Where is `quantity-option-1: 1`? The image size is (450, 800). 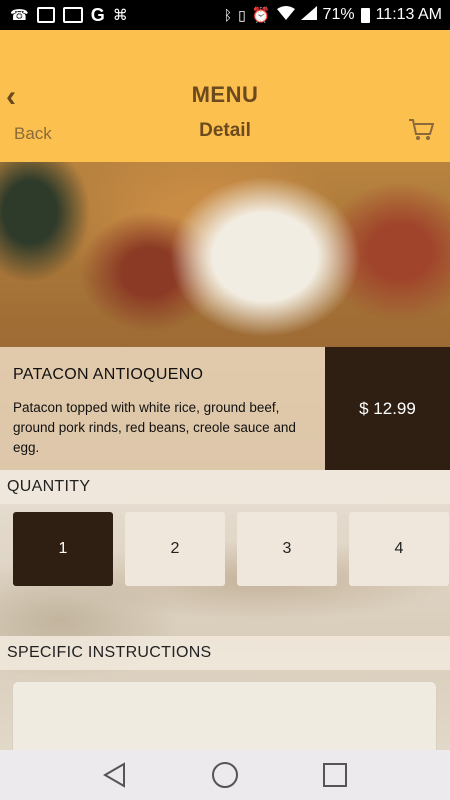
quantity-option-1: 1 is located at coordinates (63, 549).